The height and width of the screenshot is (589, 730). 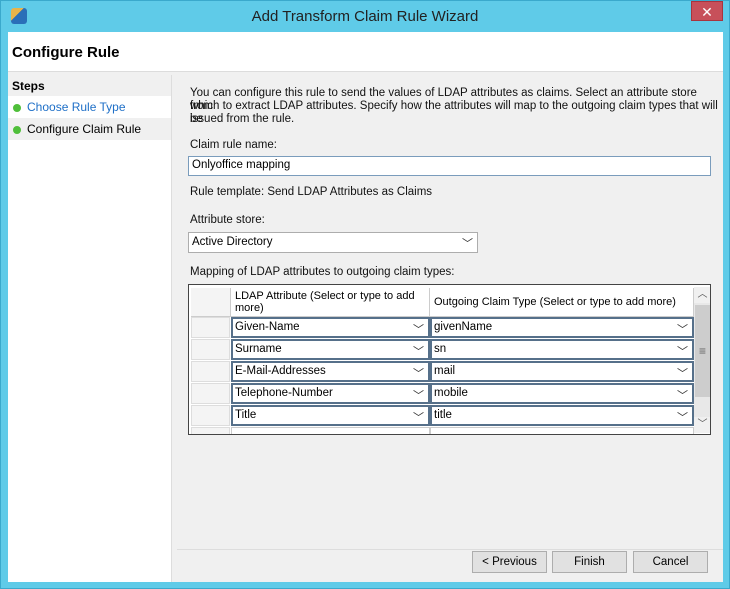 What do you see at coordinates (330, 430) in the screenshot?
I see `new-ldap-attribute-cell` at bounding box center [330, 430].